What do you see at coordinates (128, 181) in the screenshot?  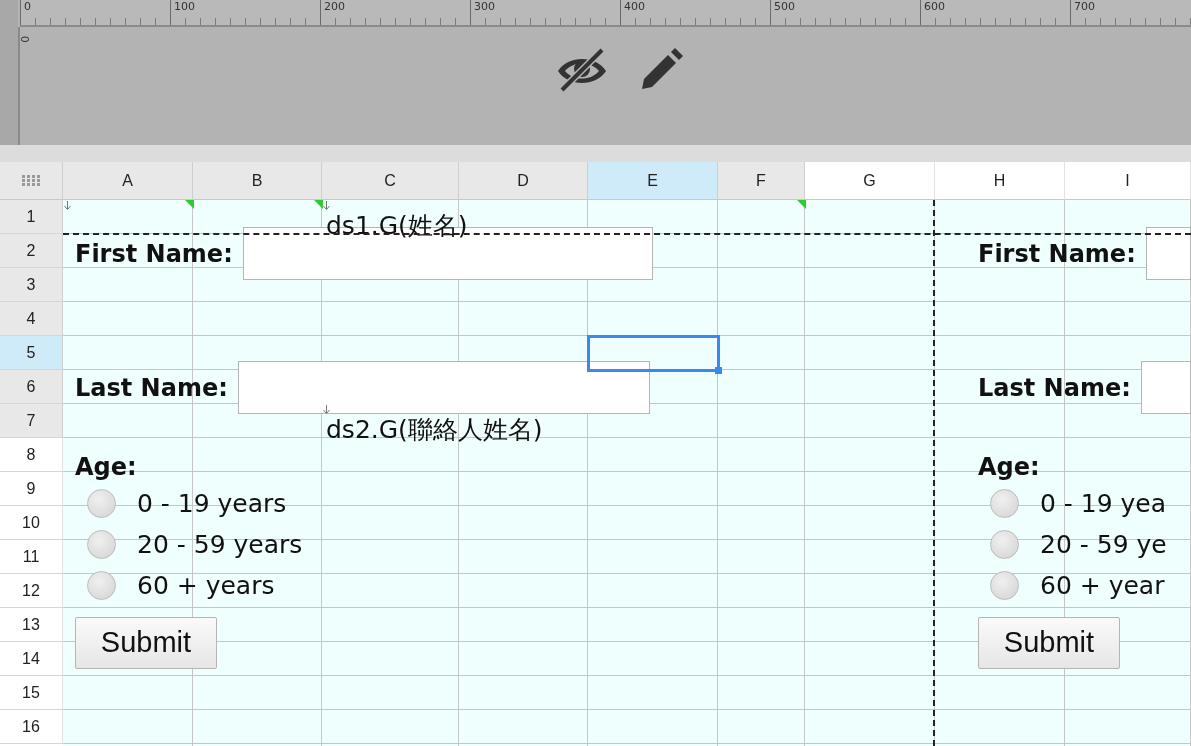 I see `column-header: A` at bounding box center [128, 181].